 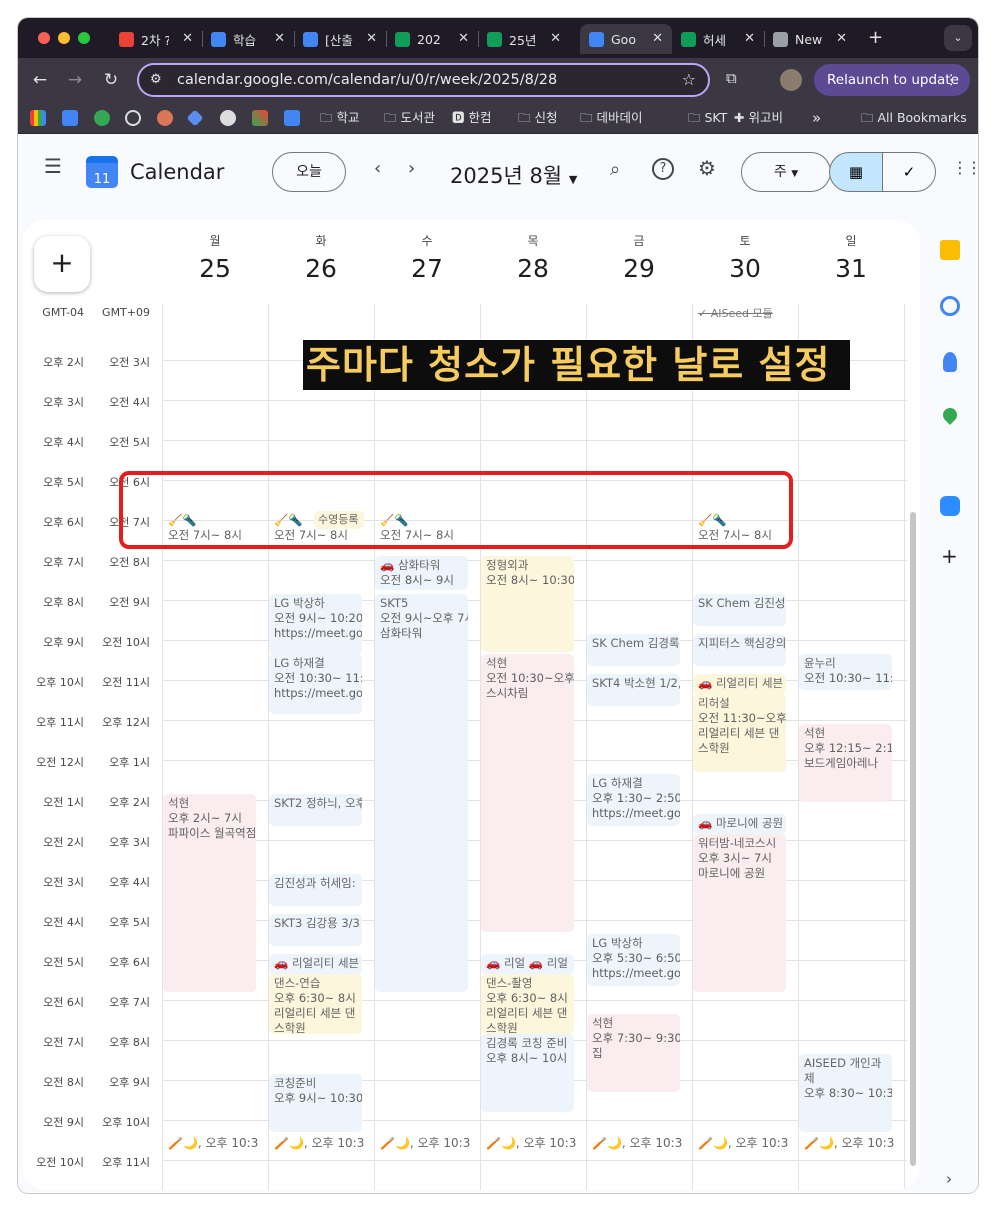 What do you see at coordinates (689, 80) in the screenshot?
I see `bookmark-star-icon: ☆` at bounding box center [689, 80].